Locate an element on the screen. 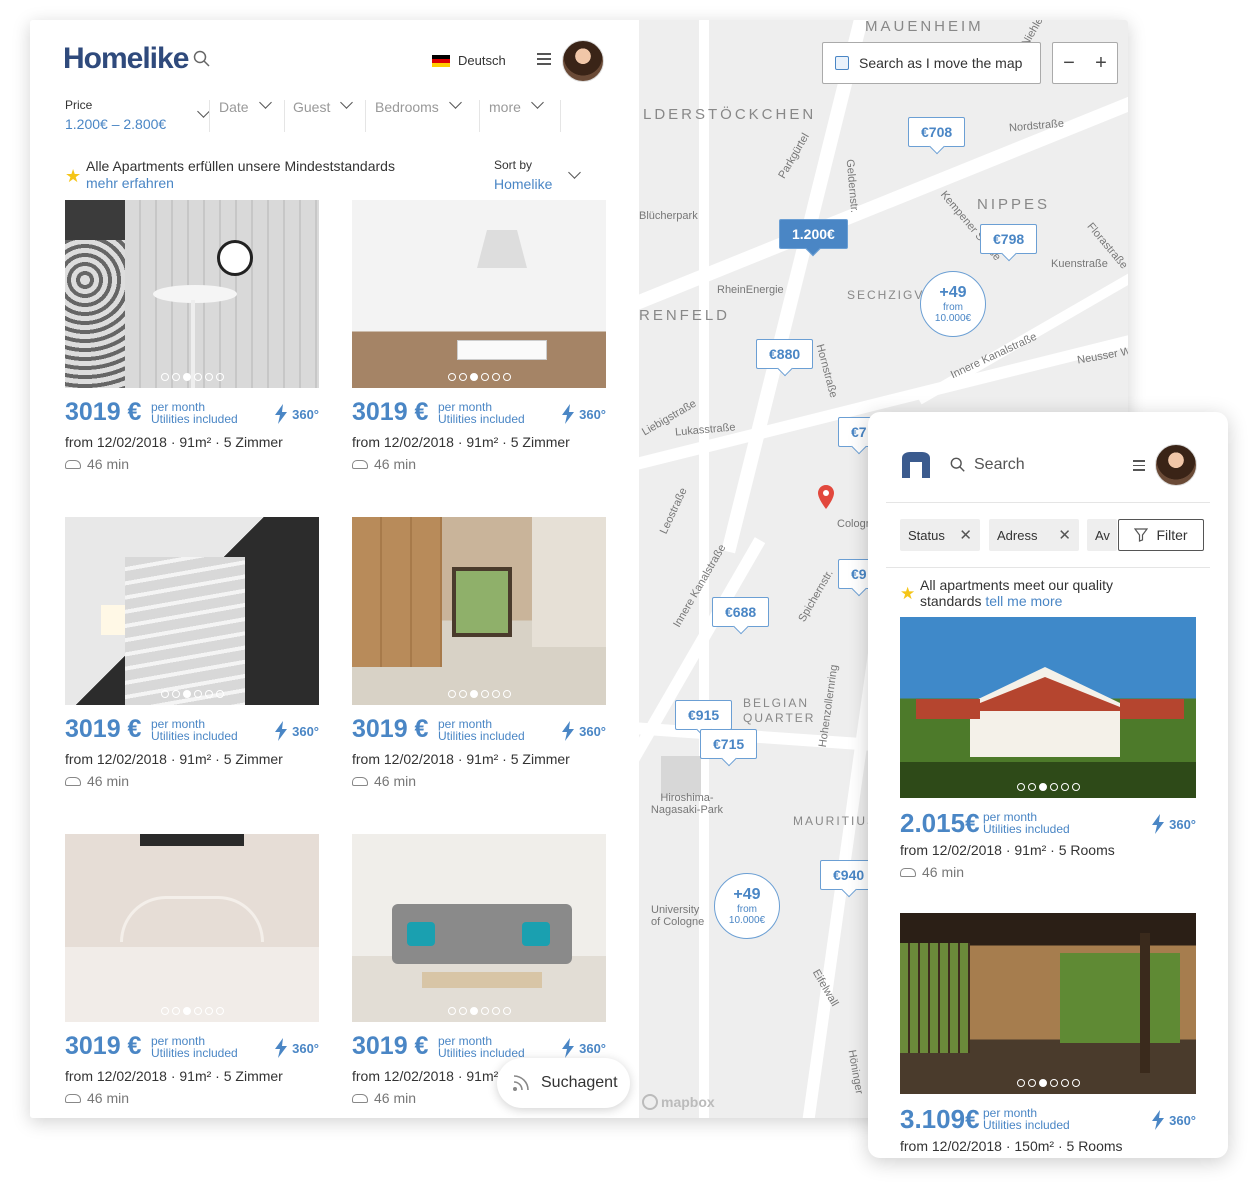  zoom-in-button: + is located at coordinates (1101, 63).